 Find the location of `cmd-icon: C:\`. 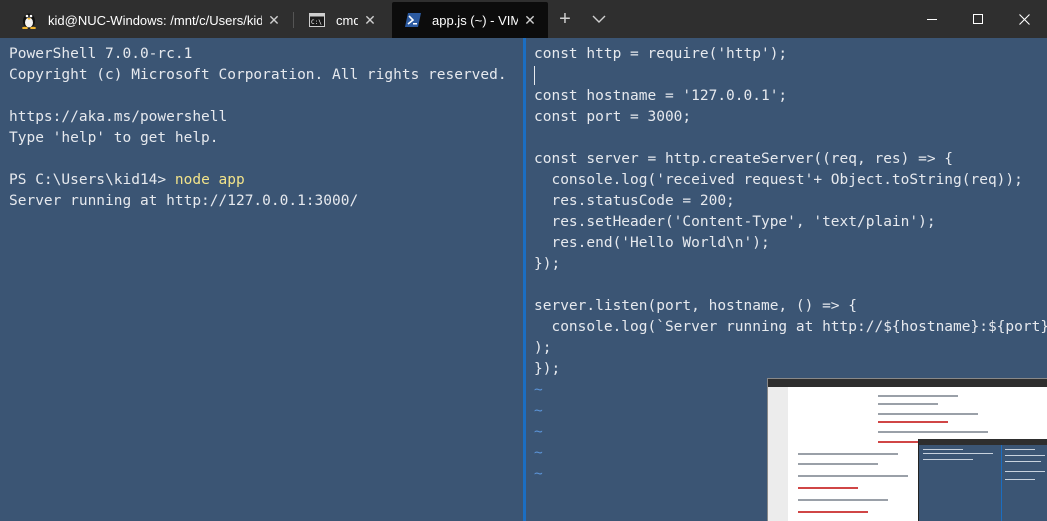

cmd-icon: C:\ is located at coordinates (317, 20).